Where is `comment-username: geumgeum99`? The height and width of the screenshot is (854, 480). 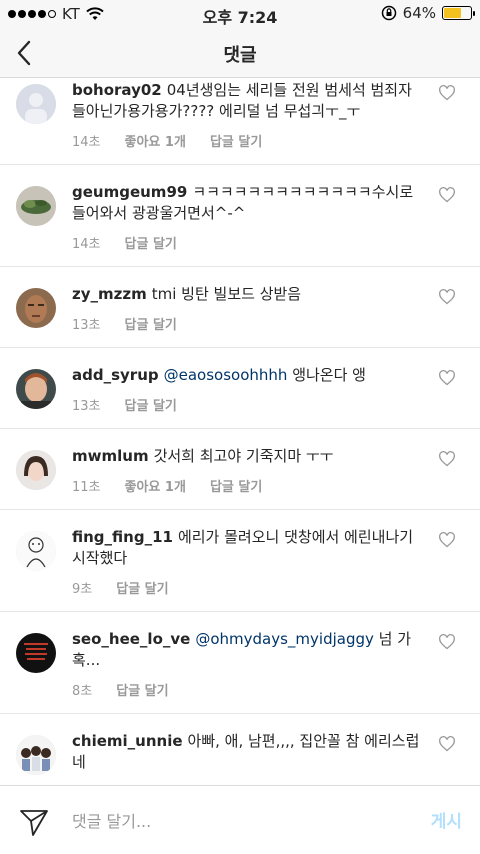
comment-username: geumgeum99 is located at coordinates (129, 192).